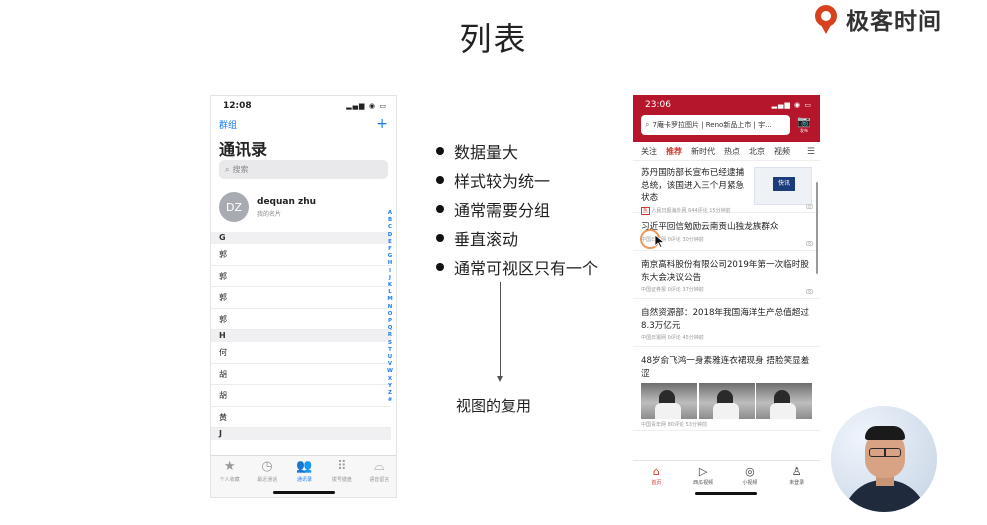 The height and width of the screenshot is (525, 987). I want to click on channel-menu-icon: ☰, so click(809, 152).